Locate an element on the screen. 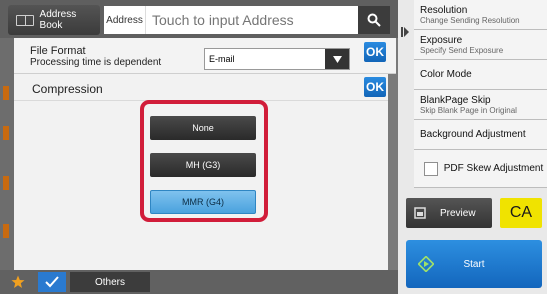 The width and height of the screenshot is (547, 294). background-side-strip is located at coordinates (7, 154).